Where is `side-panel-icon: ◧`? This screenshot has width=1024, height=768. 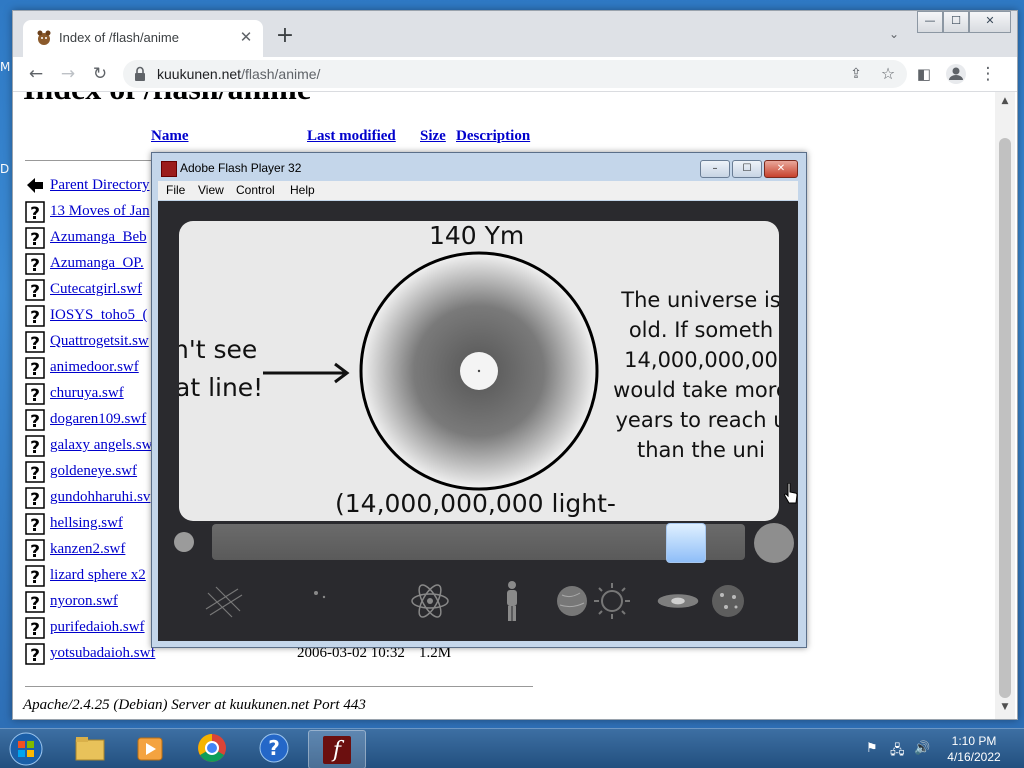 side-panel-icon: ◧ is located at coordinates (924, 74).